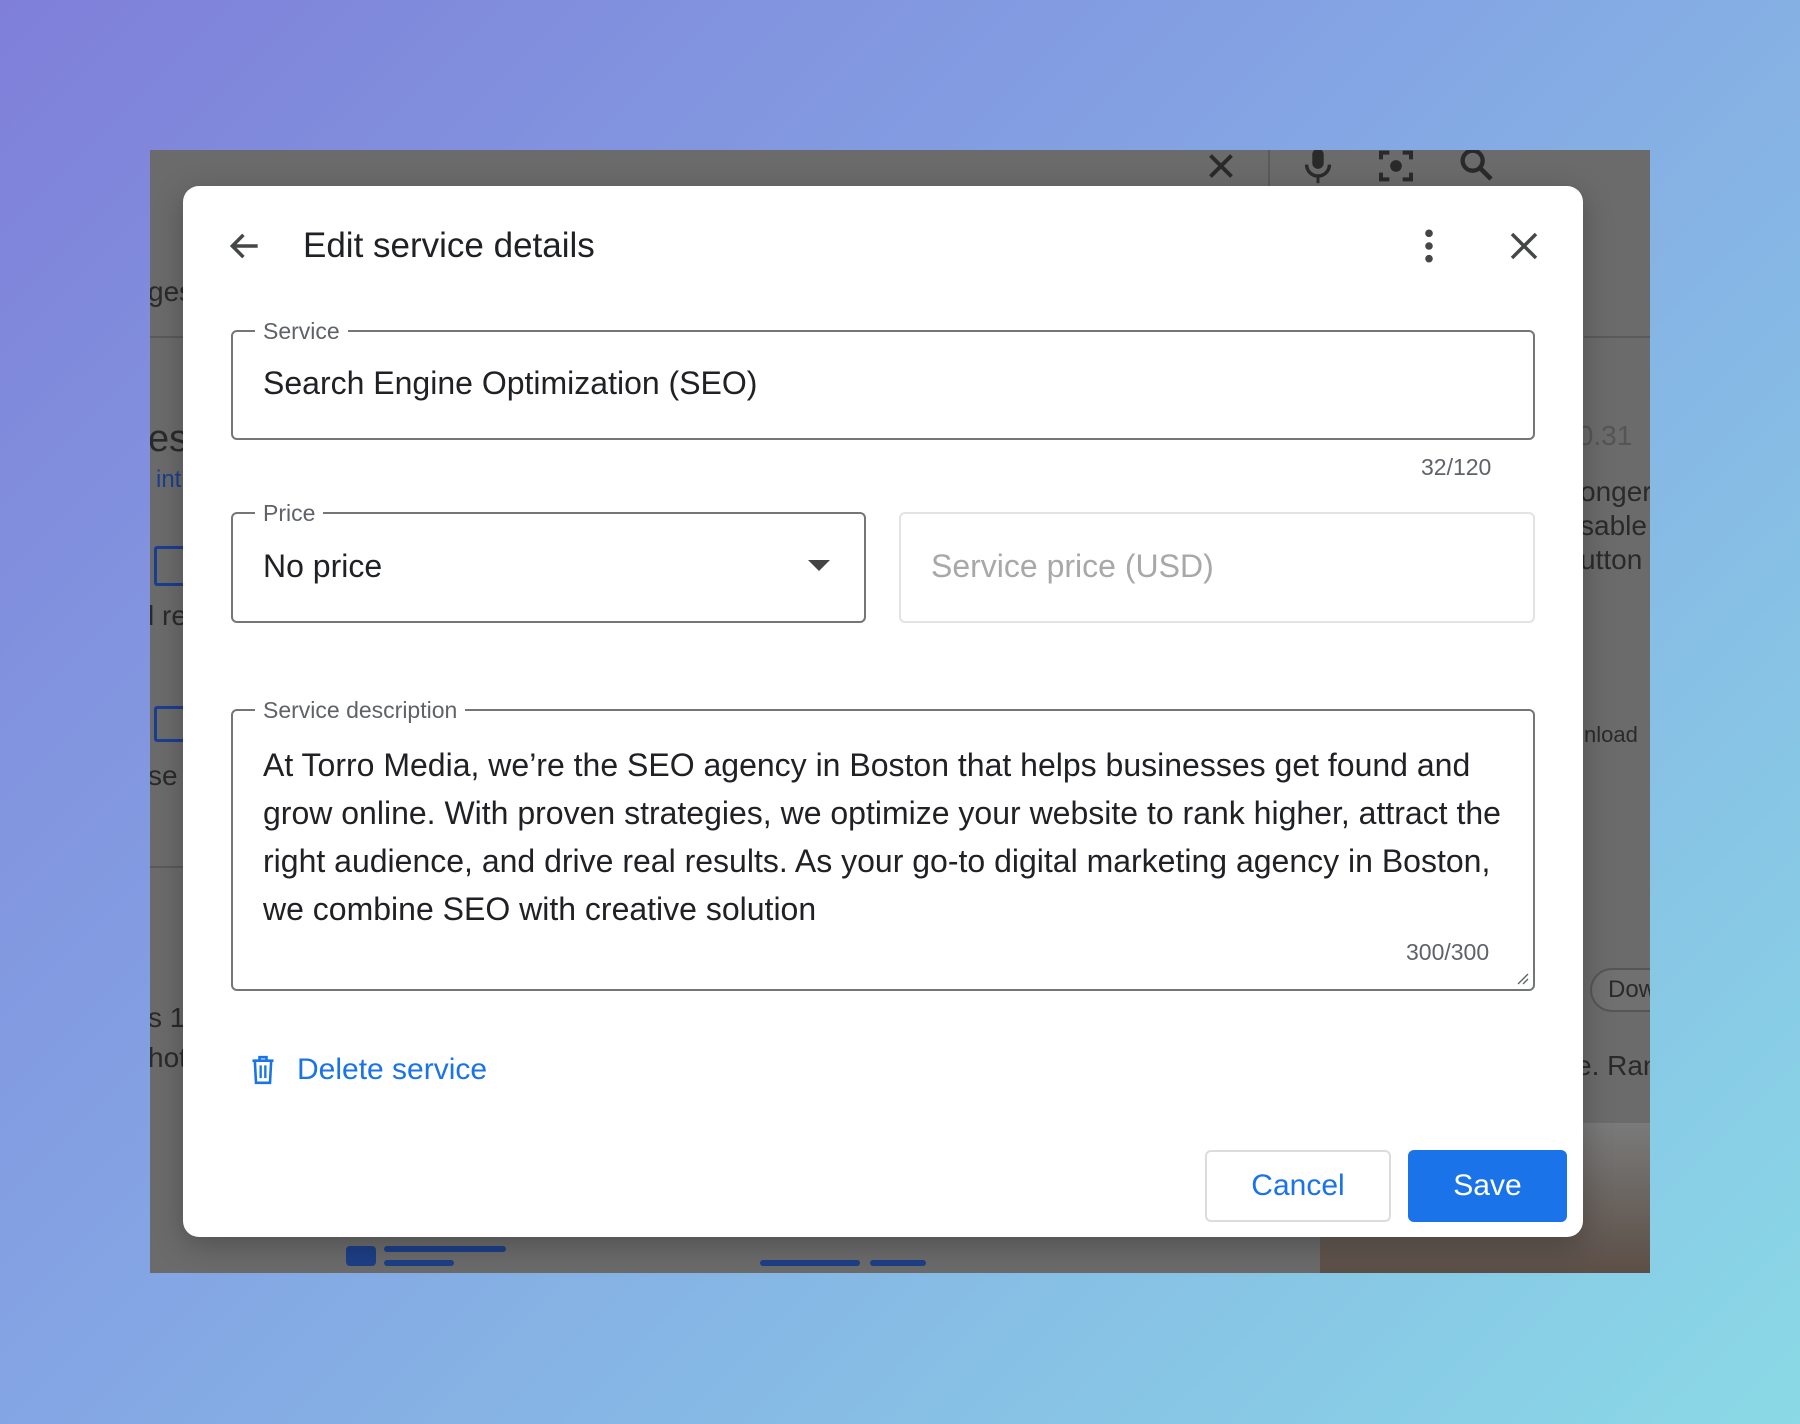 The width and height of the screenshot is (1800, 1424). Describe the element at coordinates (301, 331) in the screenshot. I see `service-field-label: Service` at that location.